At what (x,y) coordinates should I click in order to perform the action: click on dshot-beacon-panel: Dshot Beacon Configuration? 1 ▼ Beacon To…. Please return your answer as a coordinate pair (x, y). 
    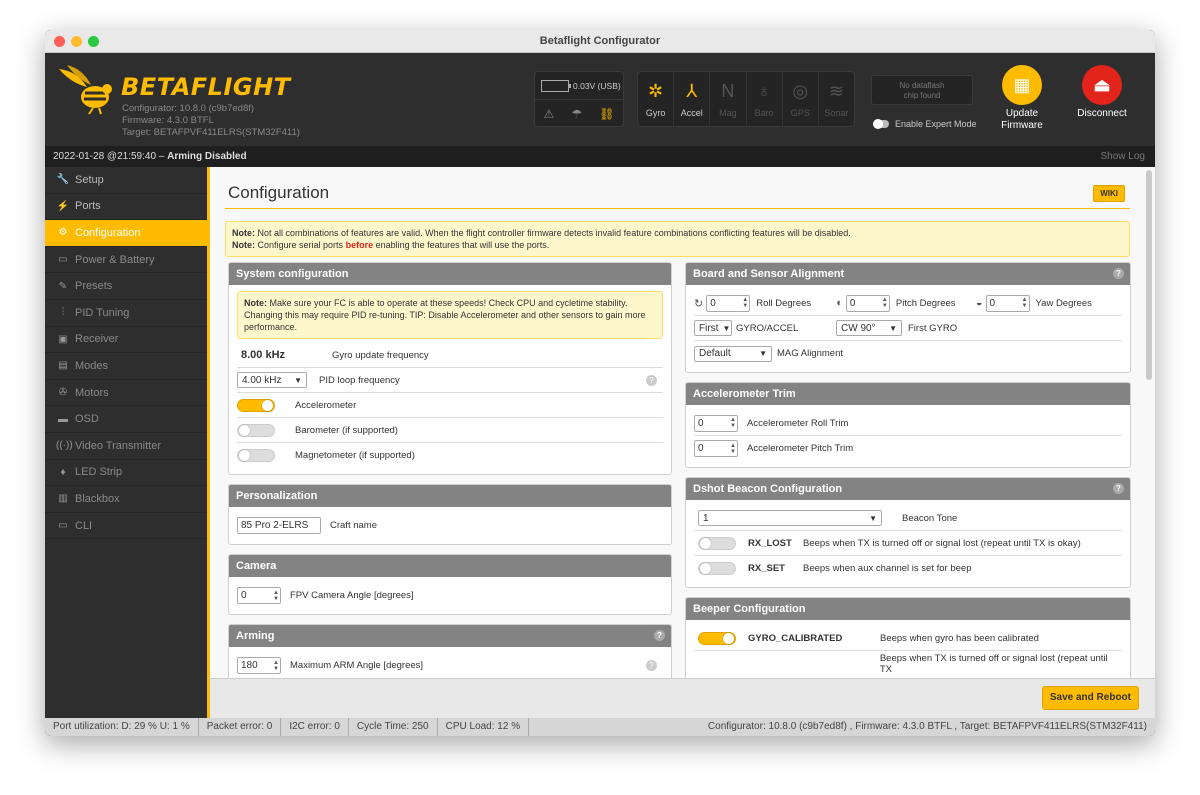
    Looking at the image, I should click on (908, 532).